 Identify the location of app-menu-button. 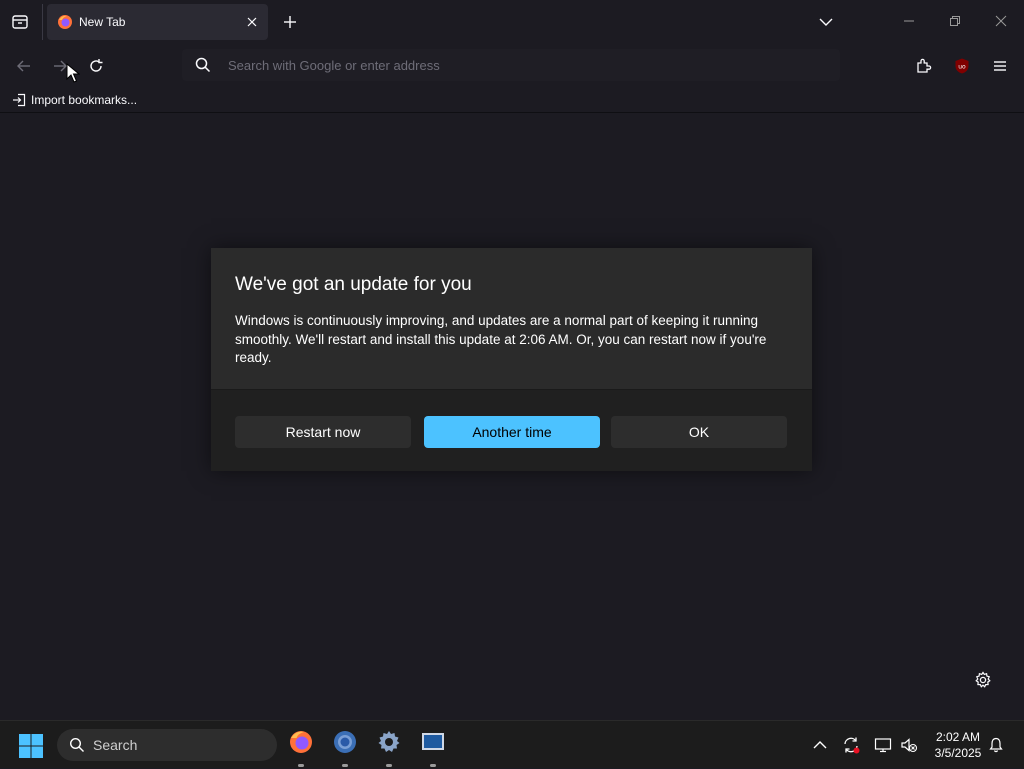
(1000, 66).